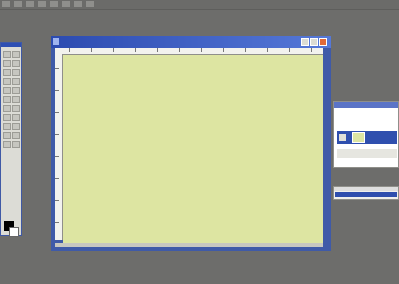 The image size is (399, 284). I want to click on horizontal-ruler, so click(189, 51).